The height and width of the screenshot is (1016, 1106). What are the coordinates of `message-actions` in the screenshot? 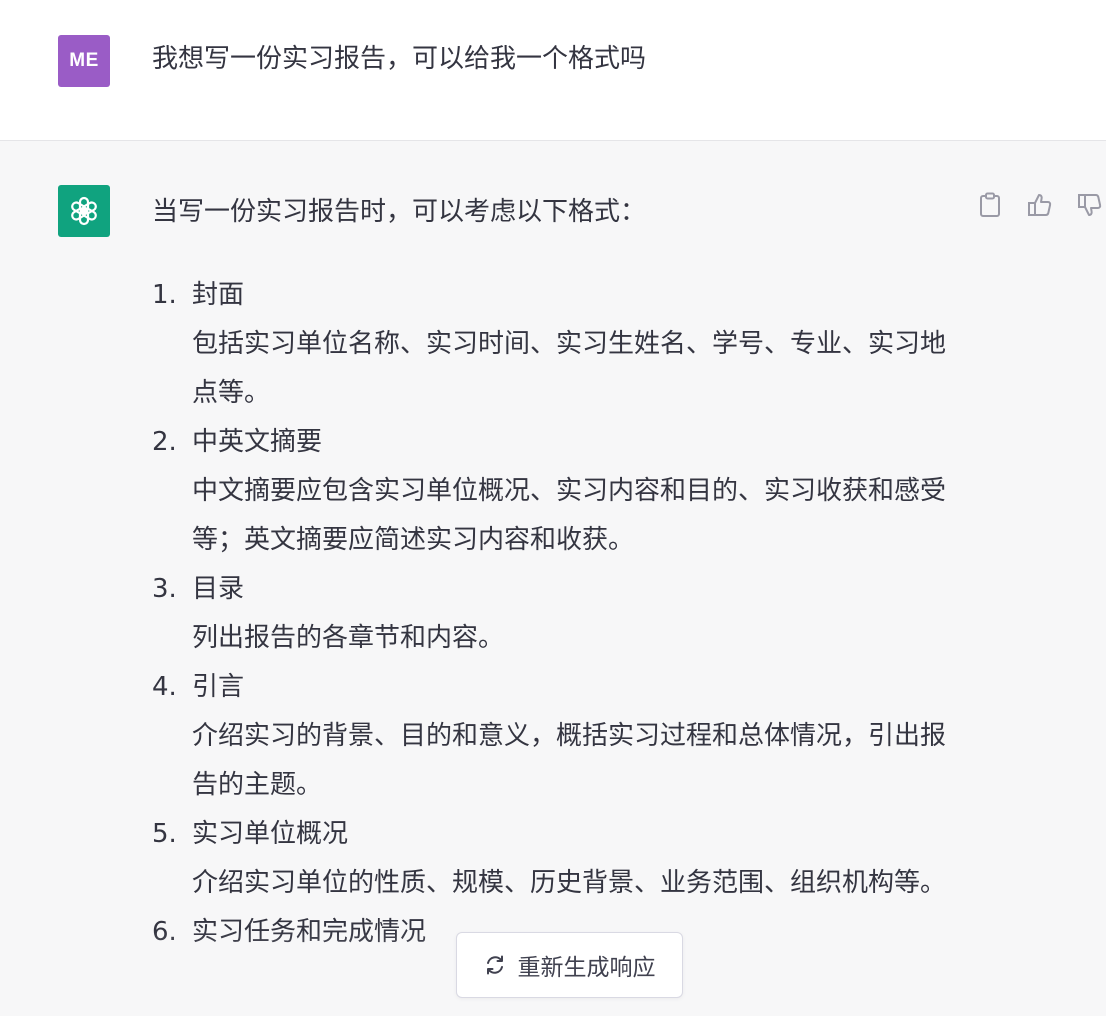 It's located at (1040, 205).